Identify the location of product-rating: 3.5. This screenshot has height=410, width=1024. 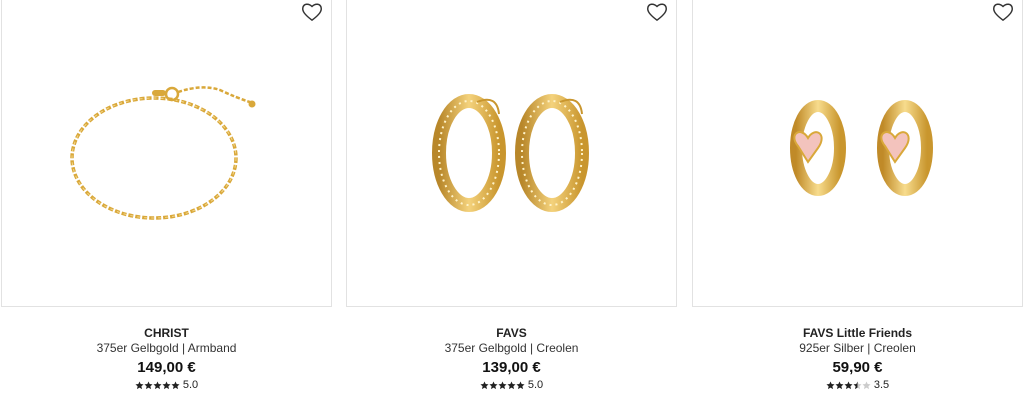
(857, 385).